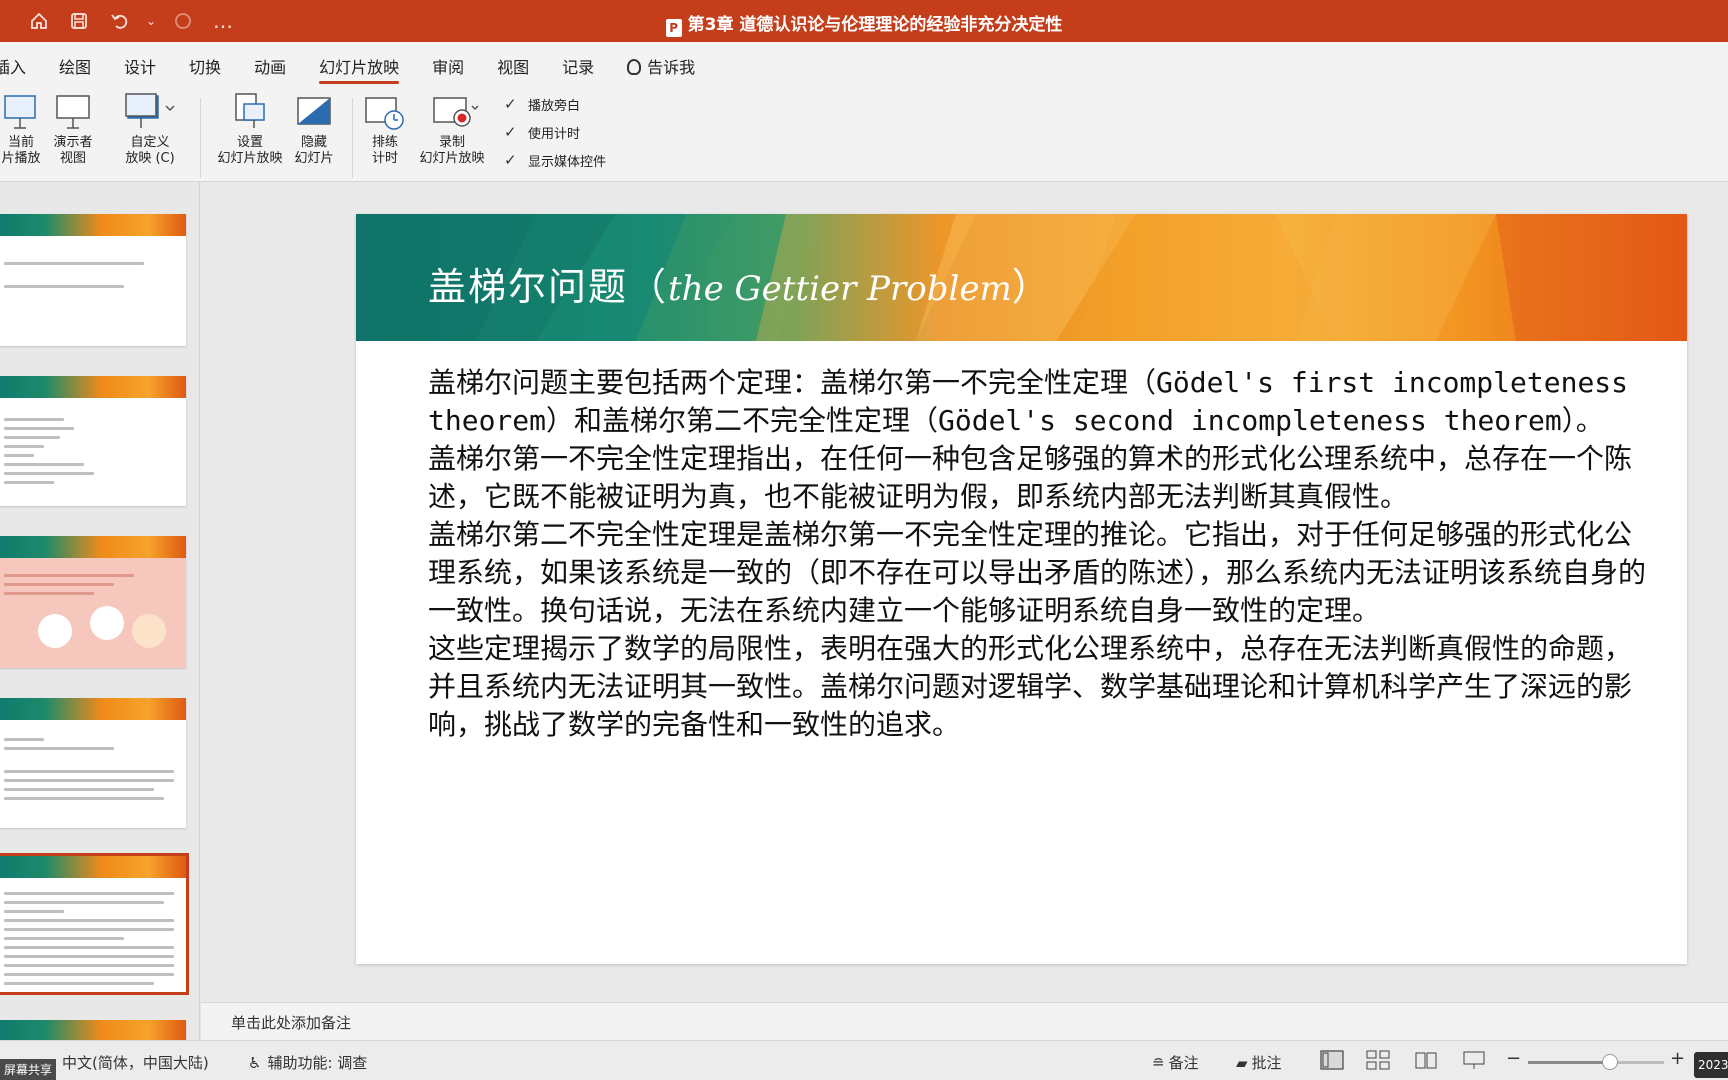 This screenshot has width=1728, height=1080. I want to click on use-timings-checkbox: ✓ 使用计时, so click(555, 132).